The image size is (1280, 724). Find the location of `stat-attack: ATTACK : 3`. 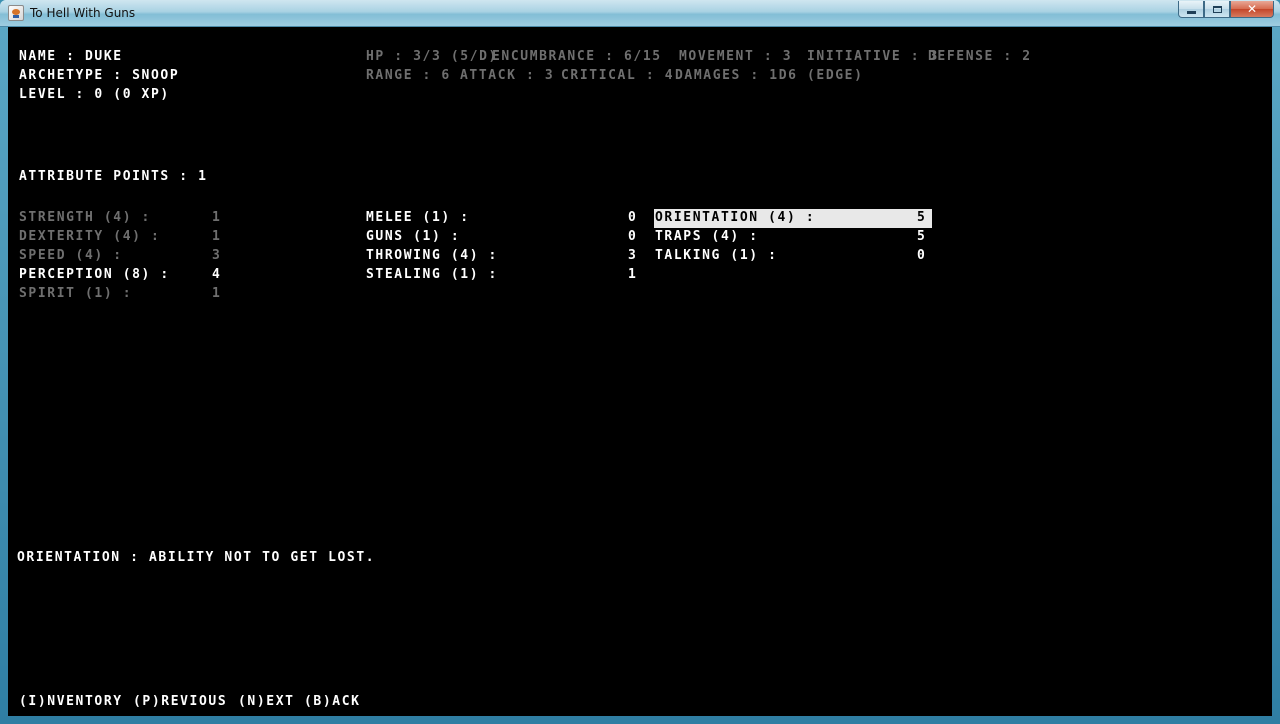

stat-attack: ATTACK : 3 is located at coordinates (507, 75).